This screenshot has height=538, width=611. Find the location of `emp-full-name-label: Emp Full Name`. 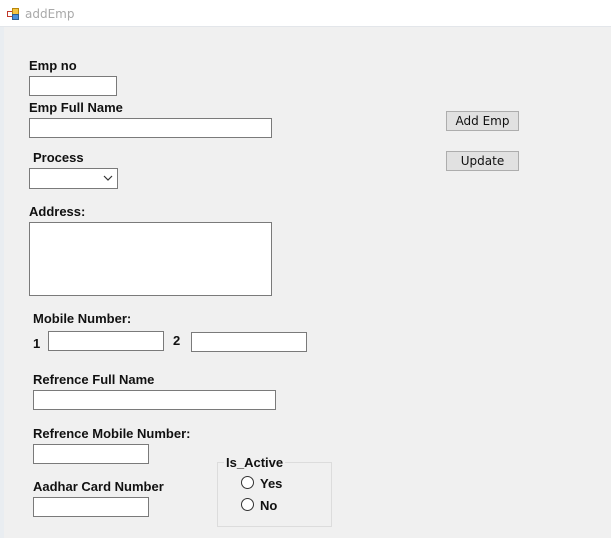

emp-full-name-label: Emp Full Name is located at coordinates (76, 107).